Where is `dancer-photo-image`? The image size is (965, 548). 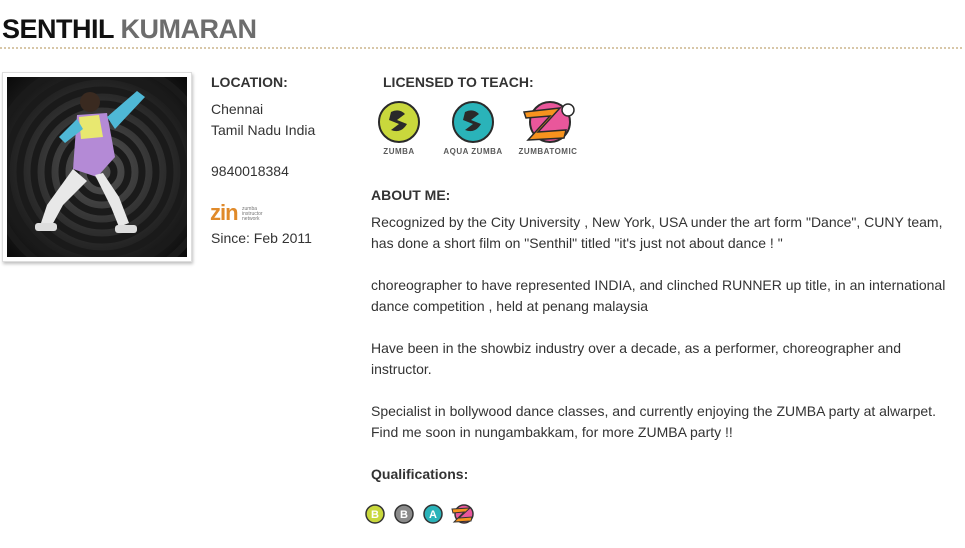
dancer-photo-image is located at coordinates (97, 167).